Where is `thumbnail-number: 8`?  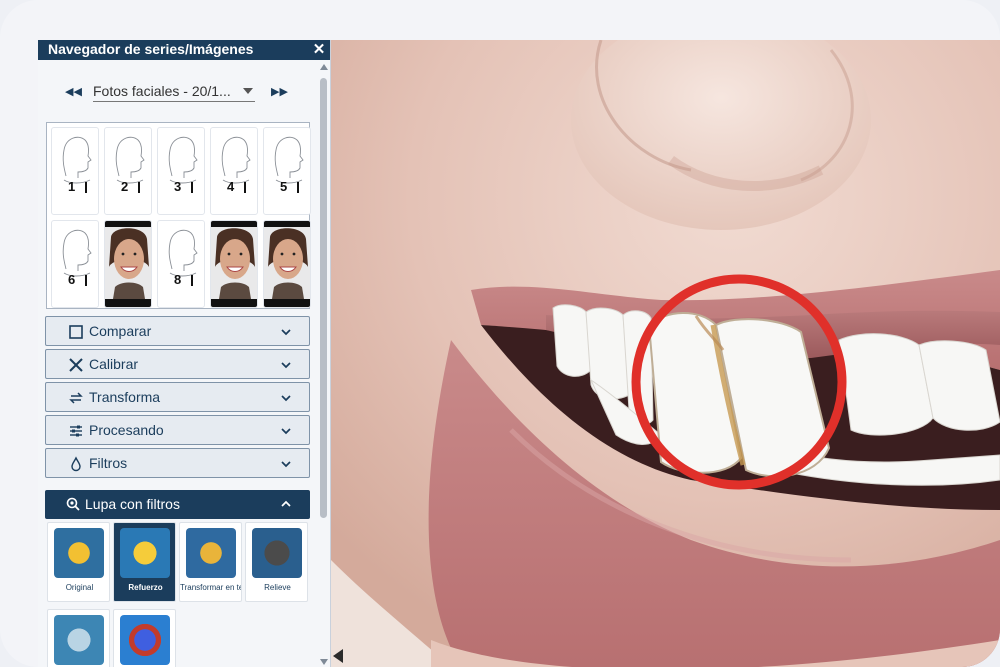 thumbnail-number: 8 is located at coordinates (178, 279).